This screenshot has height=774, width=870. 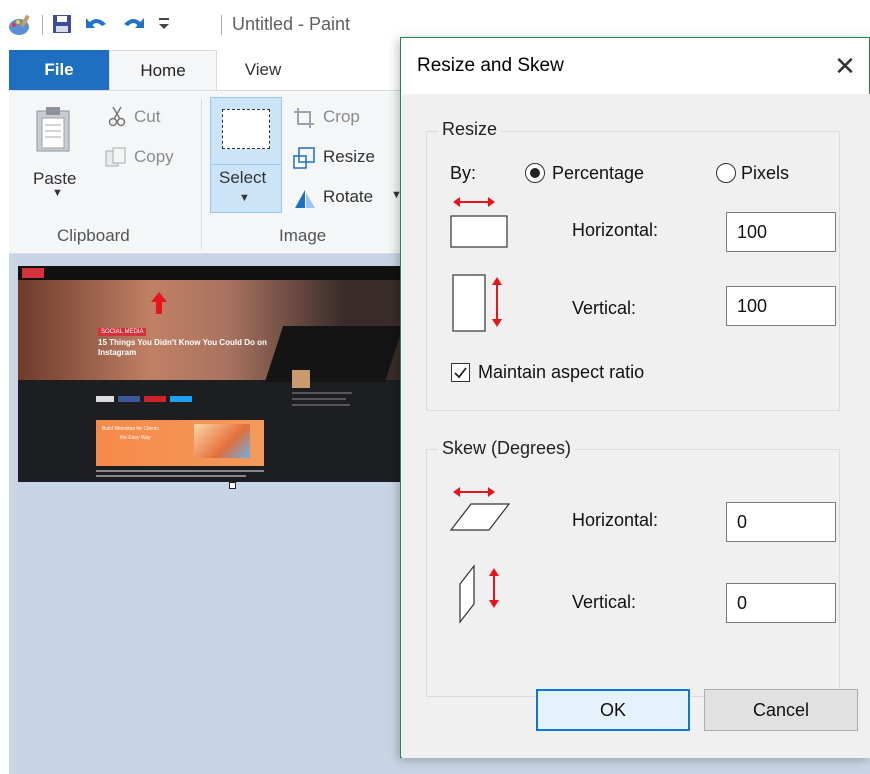 What do you see at coordinates (470, 129) in the screenshot?
I see `resize-group-title: Resize` at bounding box center [470, 129].